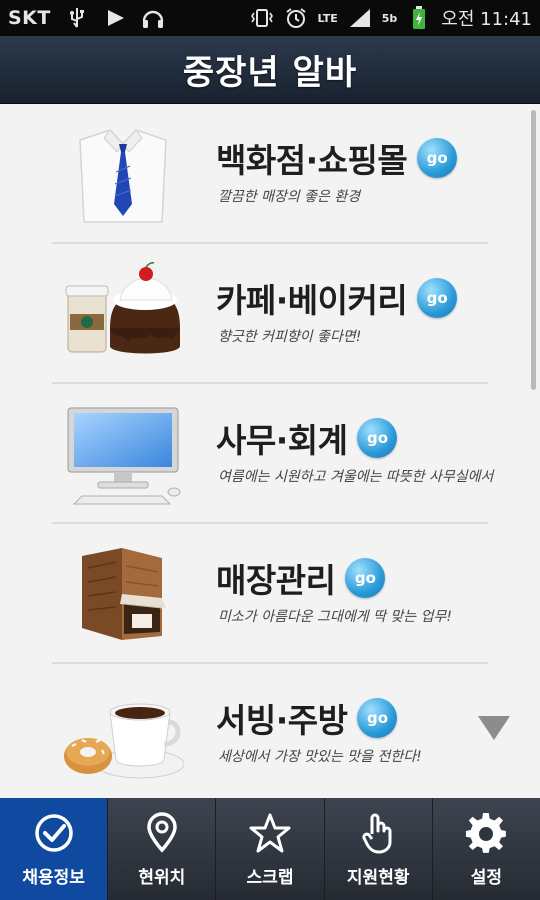 This screenshot has height=900, width=540. I want to click on bottom-tab-bar: 채용정보 현위치 스크랩 지원현황 설정, so click(270, 849).